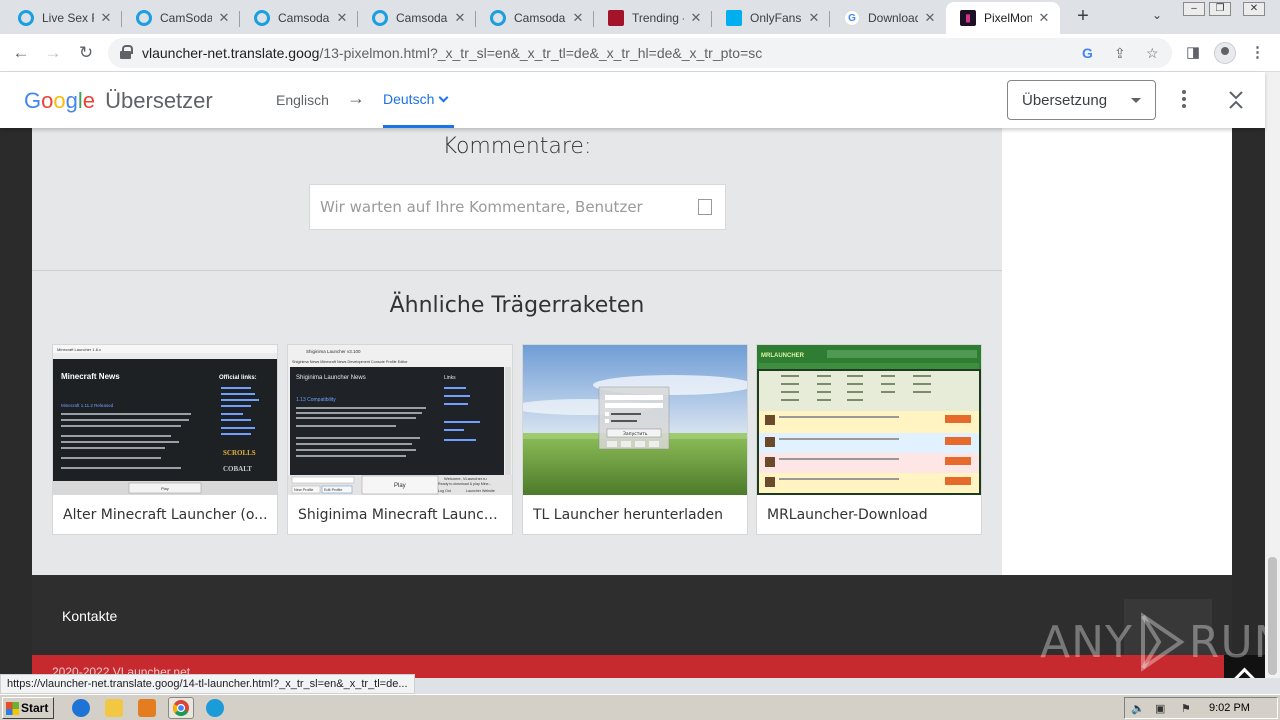 This screenshot has height=720, width=1280. I want to click on clock: 9:02 PM, so click(1229, 708).